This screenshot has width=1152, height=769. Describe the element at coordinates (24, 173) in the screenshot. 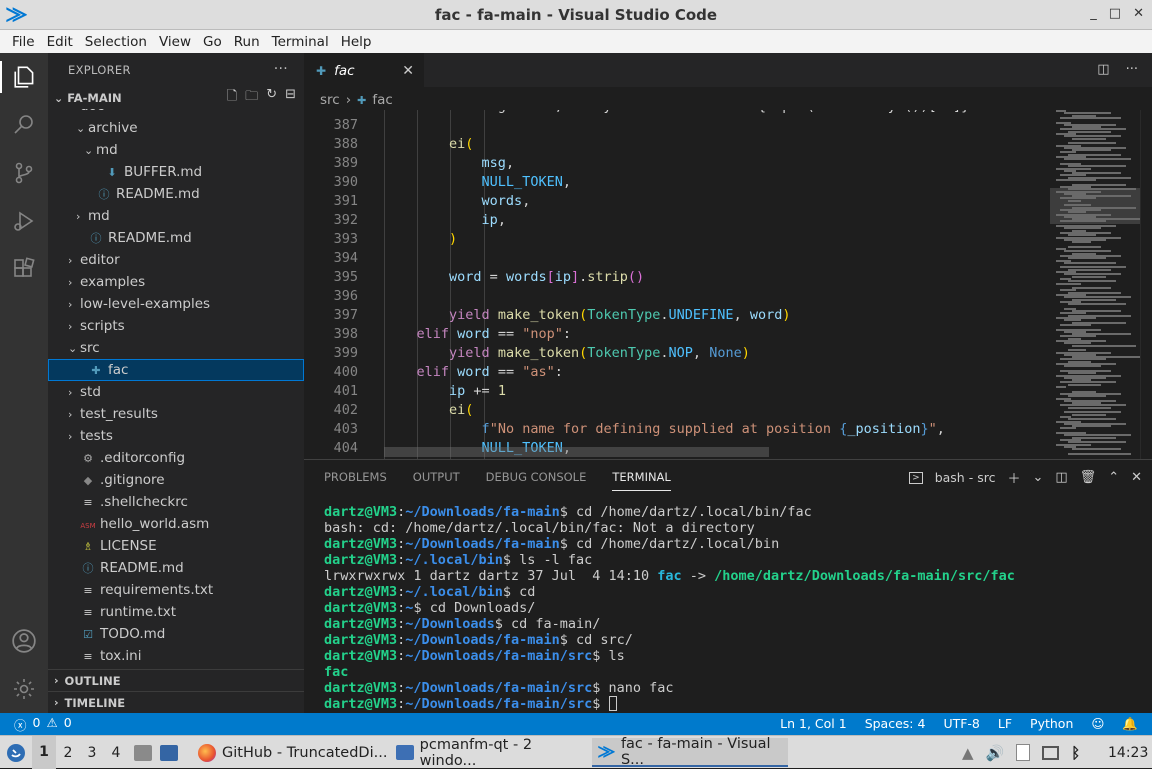

I see `source-control-icon` at that location.